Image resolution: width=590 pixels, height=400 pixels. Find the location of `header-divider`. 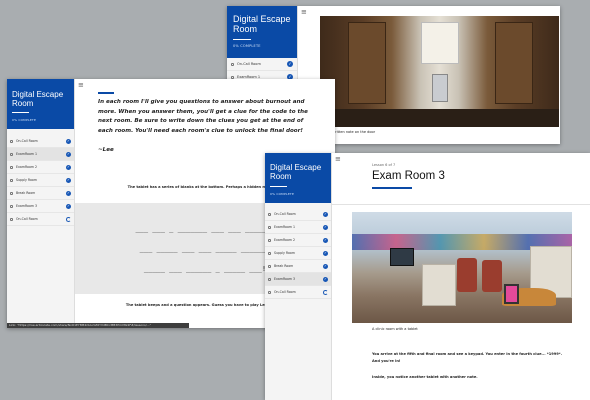

header-divider is located at coordinates (461, 204).